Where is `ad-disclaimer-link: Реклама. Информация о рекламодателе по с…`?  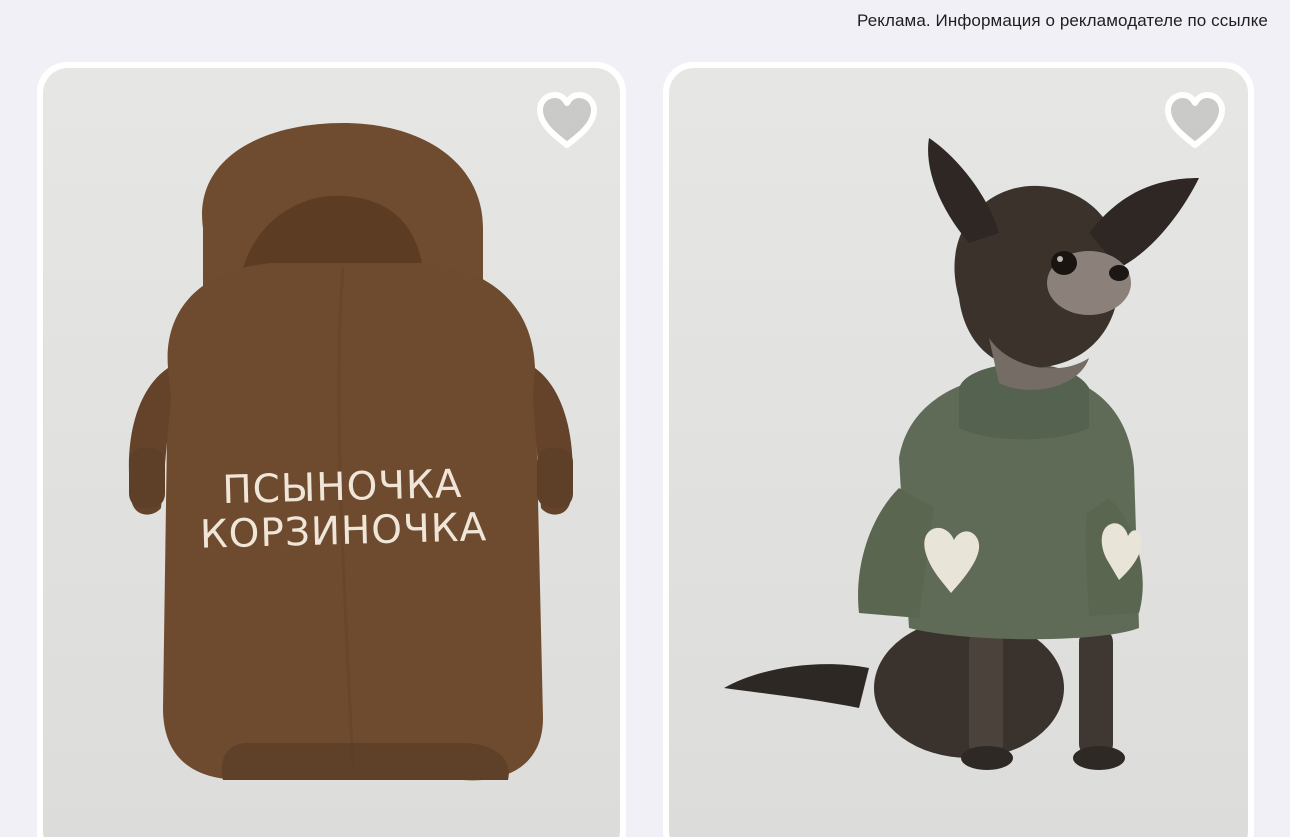
ad-disclaimer-link: Реклама. Информация о рекламодателе по с… is located at coordinates (1062, 21).